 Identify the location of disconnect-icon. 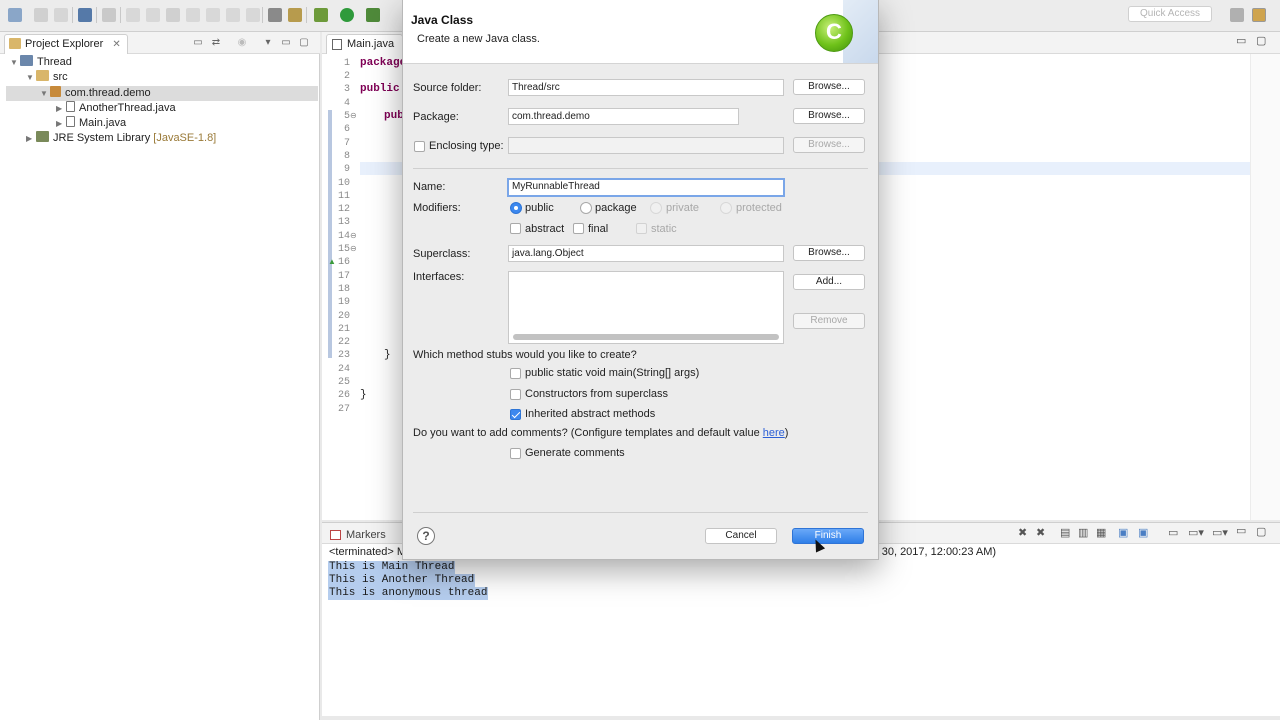
(193, 15).